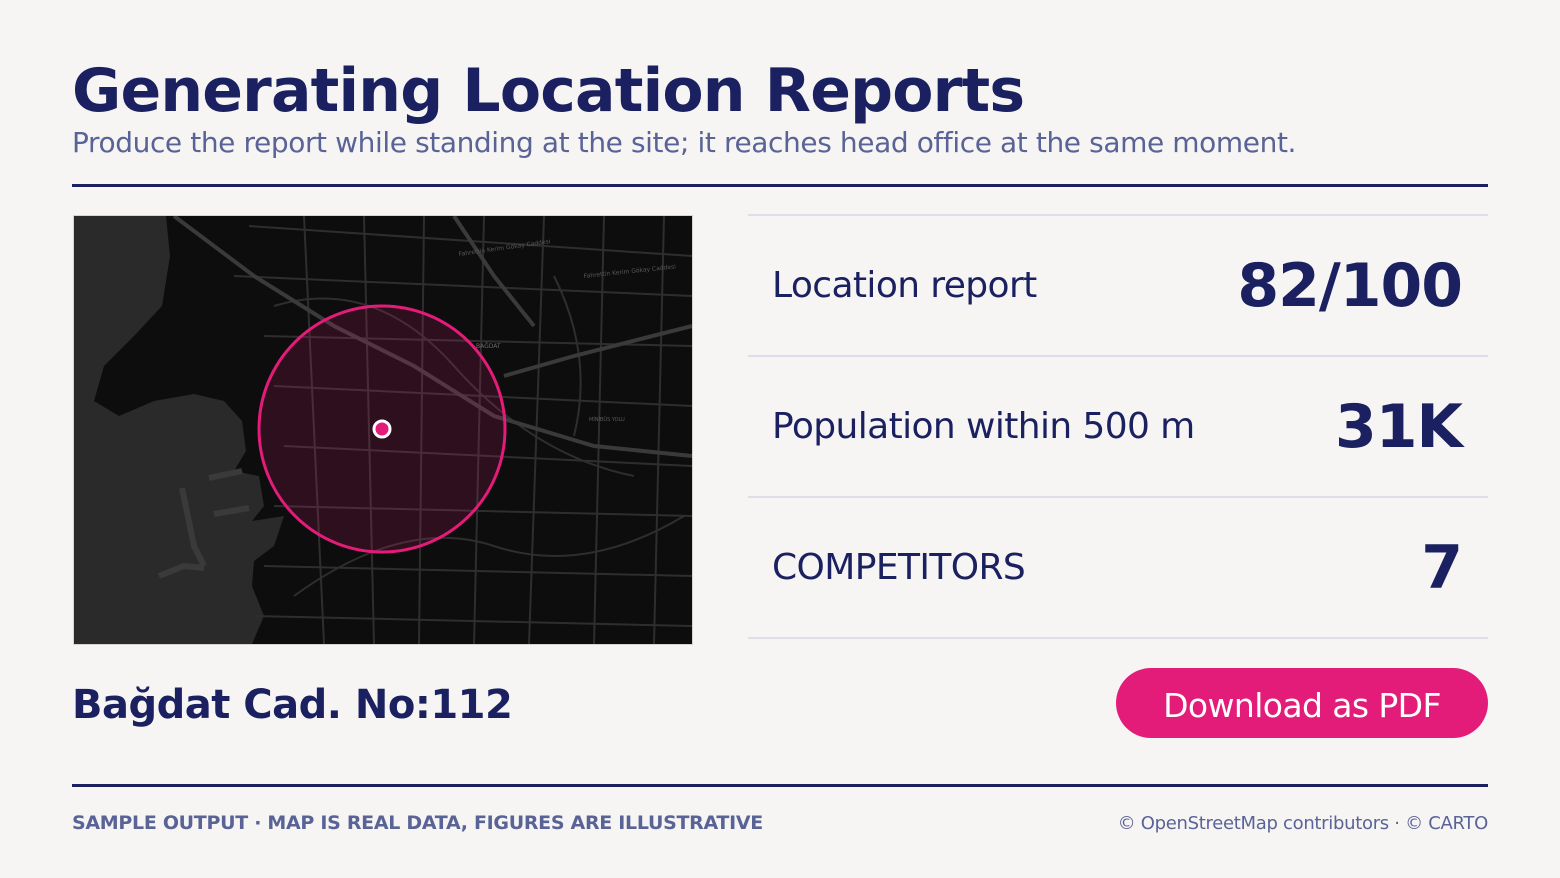 The image size is (1560, 878). I want to click on download-pdf-button: Download as PDF, so click(1302, 703).